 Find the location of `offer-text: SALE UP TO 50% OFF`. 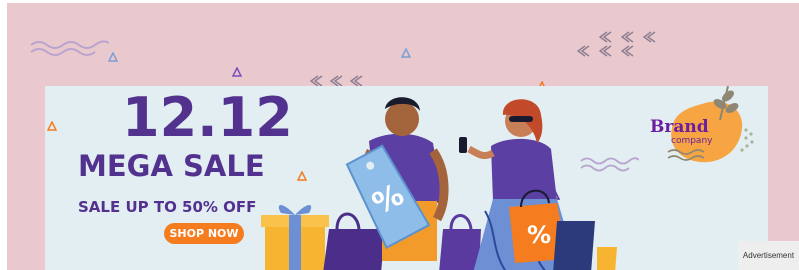

offer-text: SALE UP TO 50% OFF is located at coordinates (167, 207).